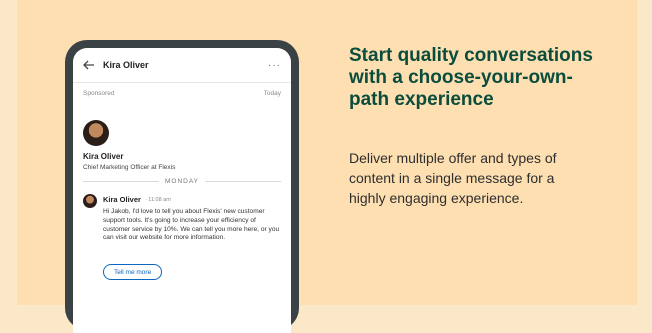  Describe the element at coordinates (129, 167) in the screenshot. I see `profile-title: Chief Marketing Officer at Flexis` at that location.